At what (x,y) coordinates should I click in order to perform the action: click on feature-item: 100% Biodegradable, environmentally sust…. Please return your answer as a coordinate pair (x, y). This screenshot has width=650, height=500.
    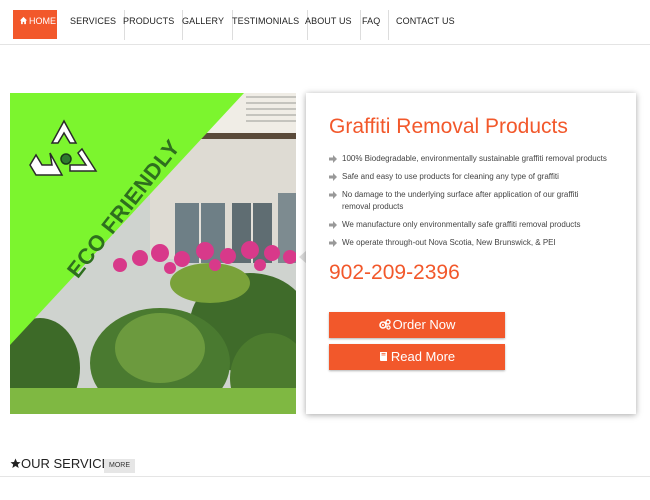
    Looking at the image, I should click on (474, 159).